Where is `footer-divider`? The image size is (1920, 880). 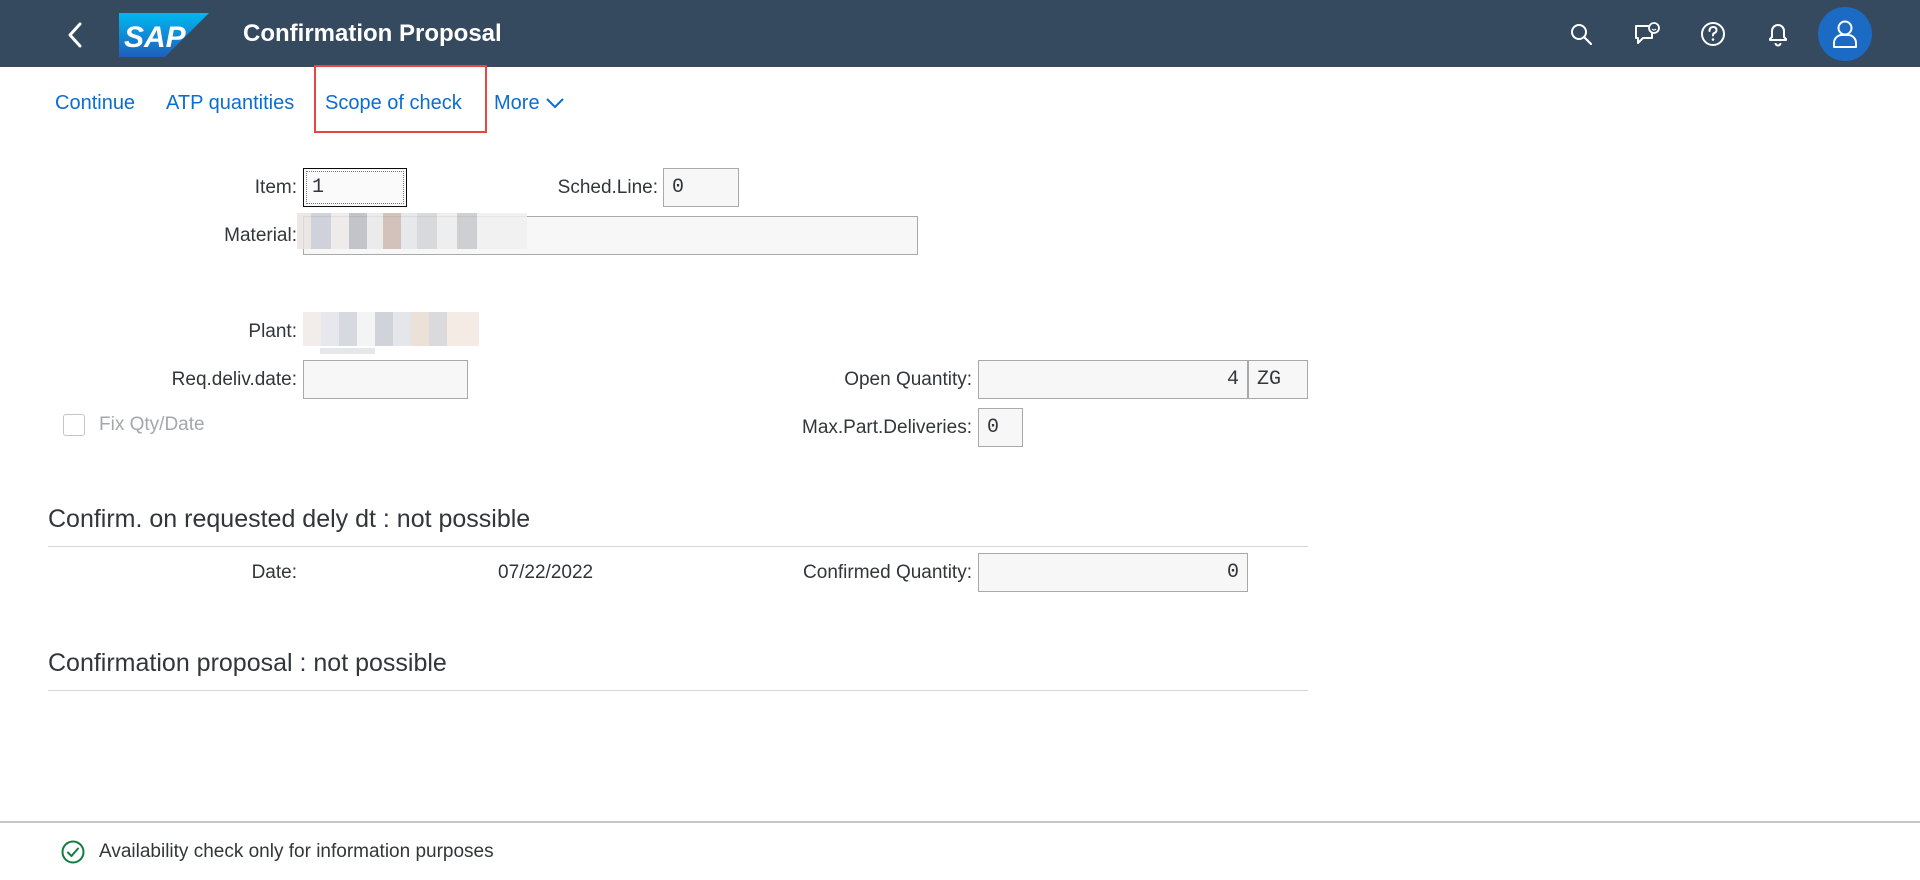 footer-divider is located at coordinates (960, 822).